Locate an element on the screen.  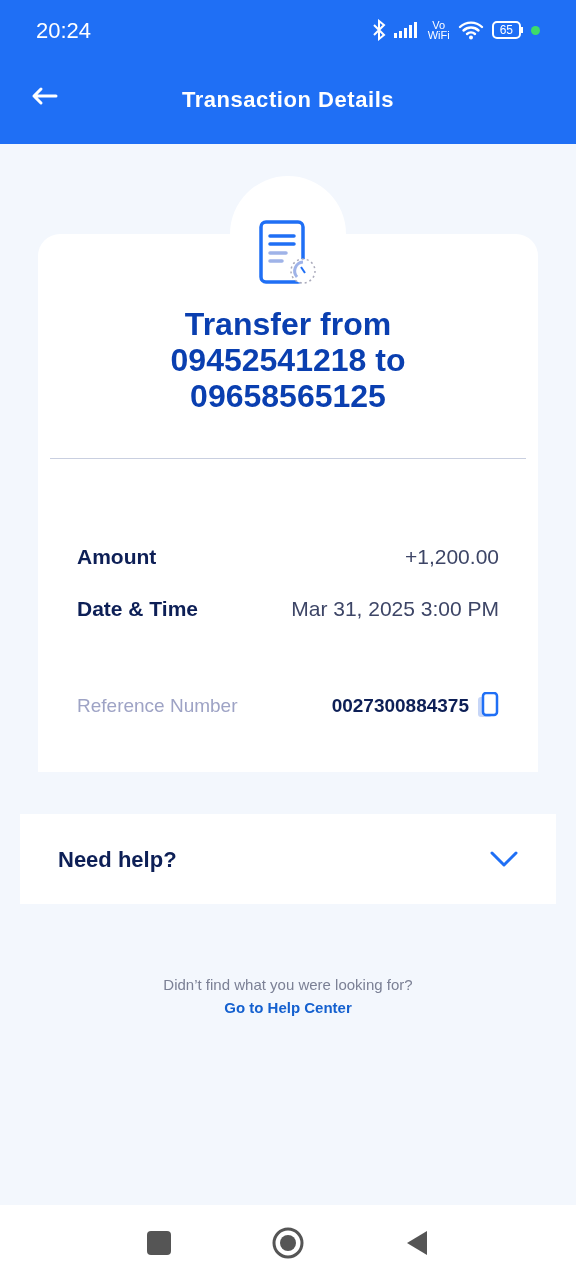
reference-value: 0027300884375 is located at coordinates (400, 706).